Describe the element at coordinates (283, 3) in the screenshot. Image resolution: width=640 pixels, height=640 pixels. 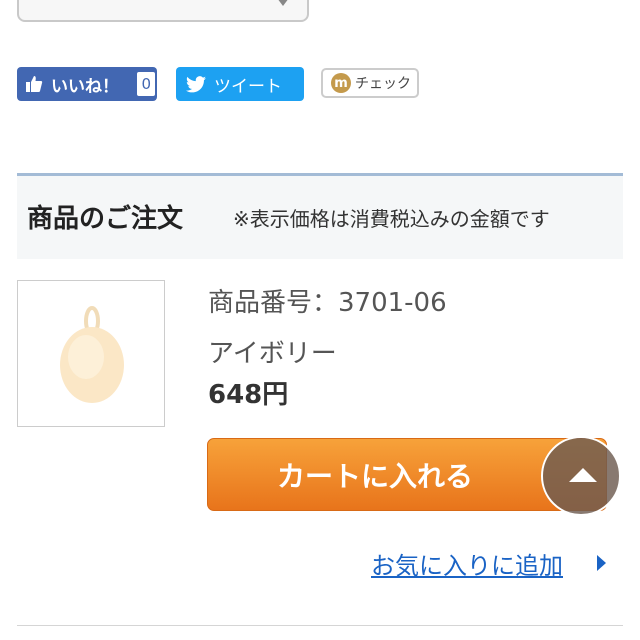
I see `chevron-down-icon` at that location.